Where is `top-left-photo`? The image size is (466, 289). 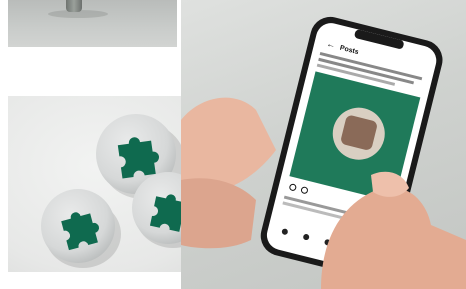
top-left-photo is located at coordinates (92, 23).